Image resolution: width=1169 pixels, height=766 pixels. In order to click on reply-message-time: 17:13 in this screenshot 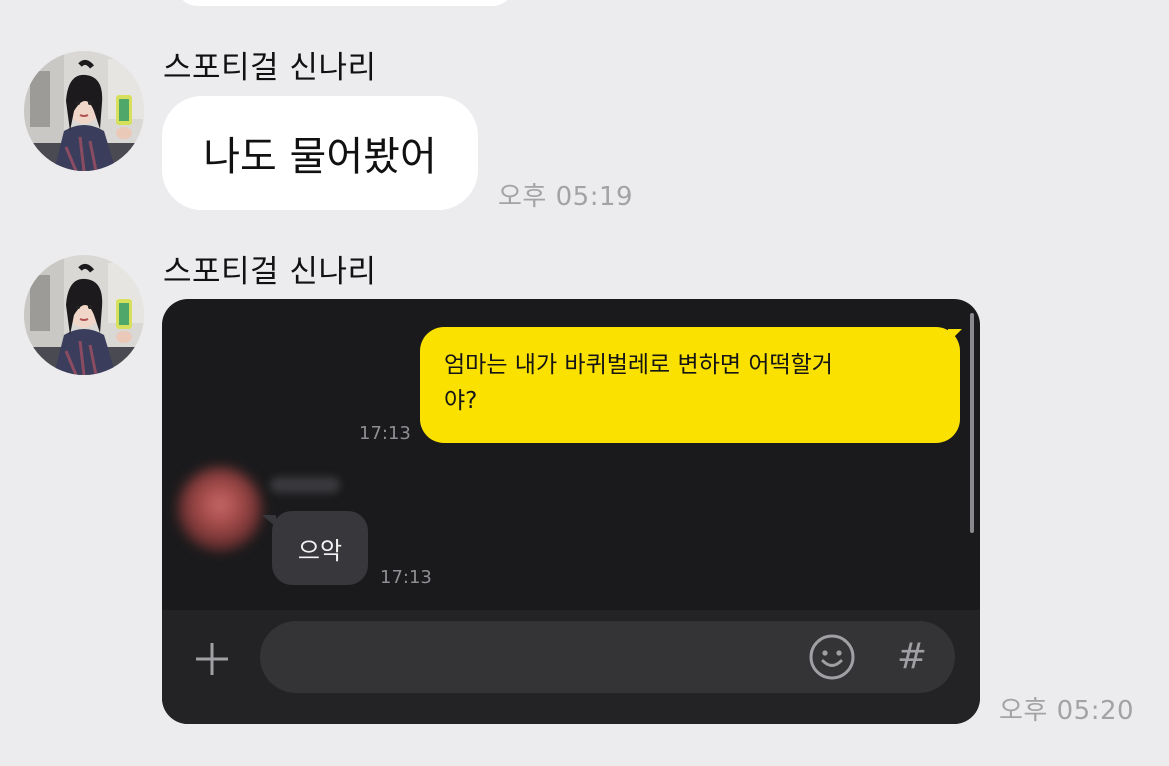, I will do `click(406, 577)`.